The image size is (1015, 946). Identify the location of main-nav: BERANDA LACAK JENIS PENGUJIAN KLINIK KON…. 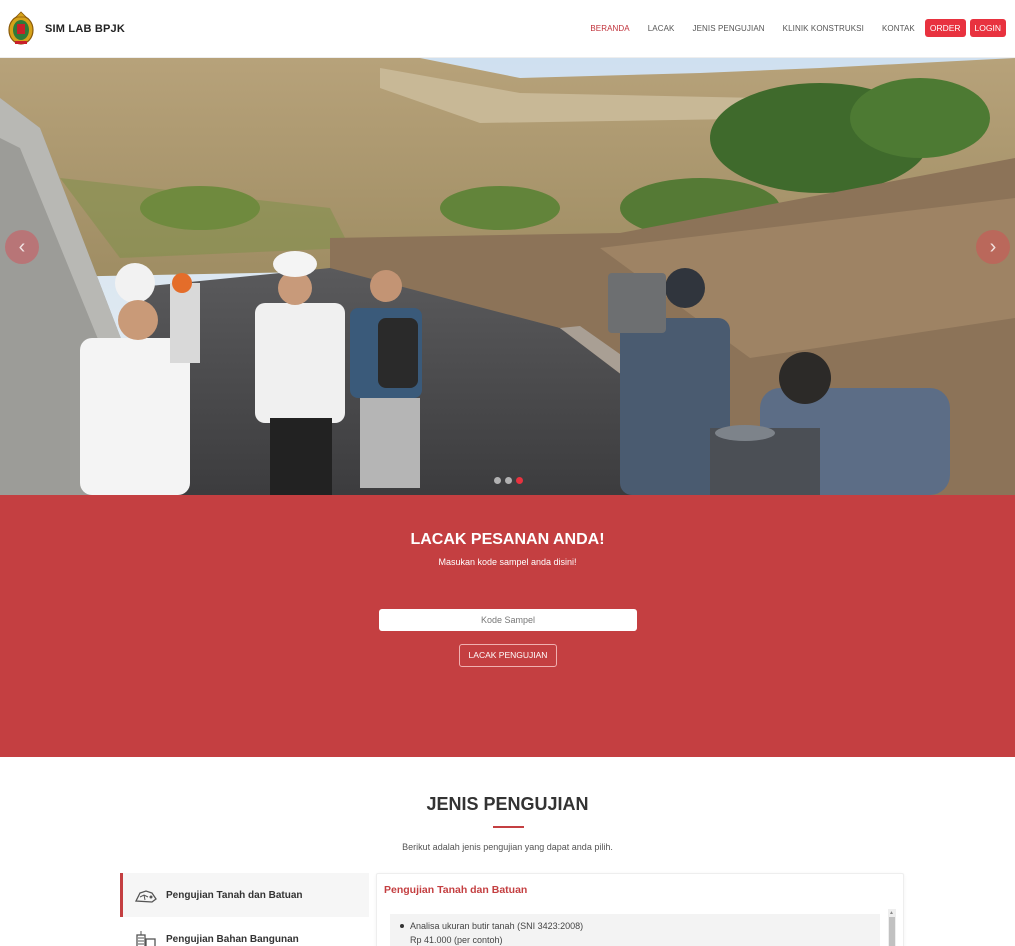
(789, 28).